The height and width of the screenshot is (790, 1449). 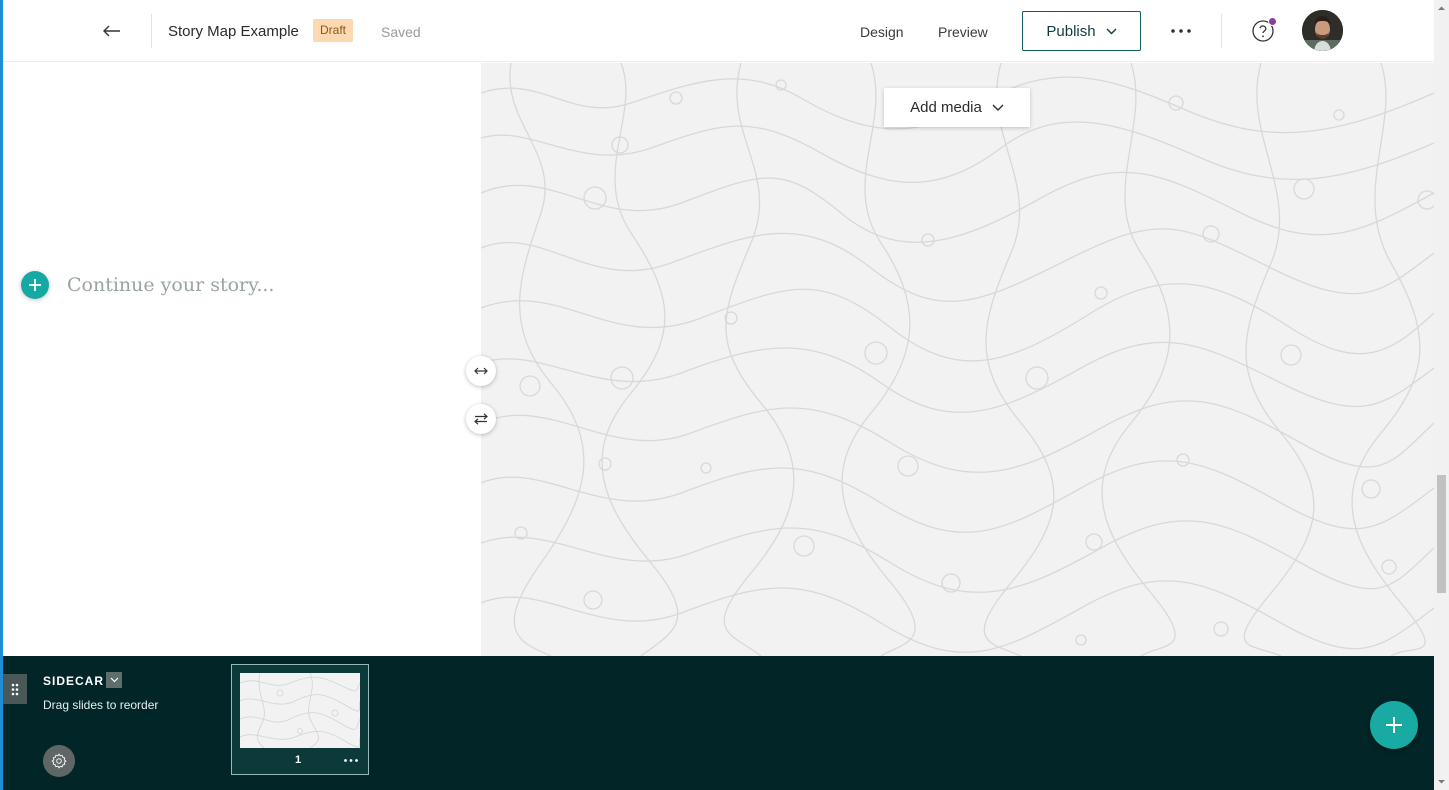 I want to click on drag-handle, so click(x=15, y=689).